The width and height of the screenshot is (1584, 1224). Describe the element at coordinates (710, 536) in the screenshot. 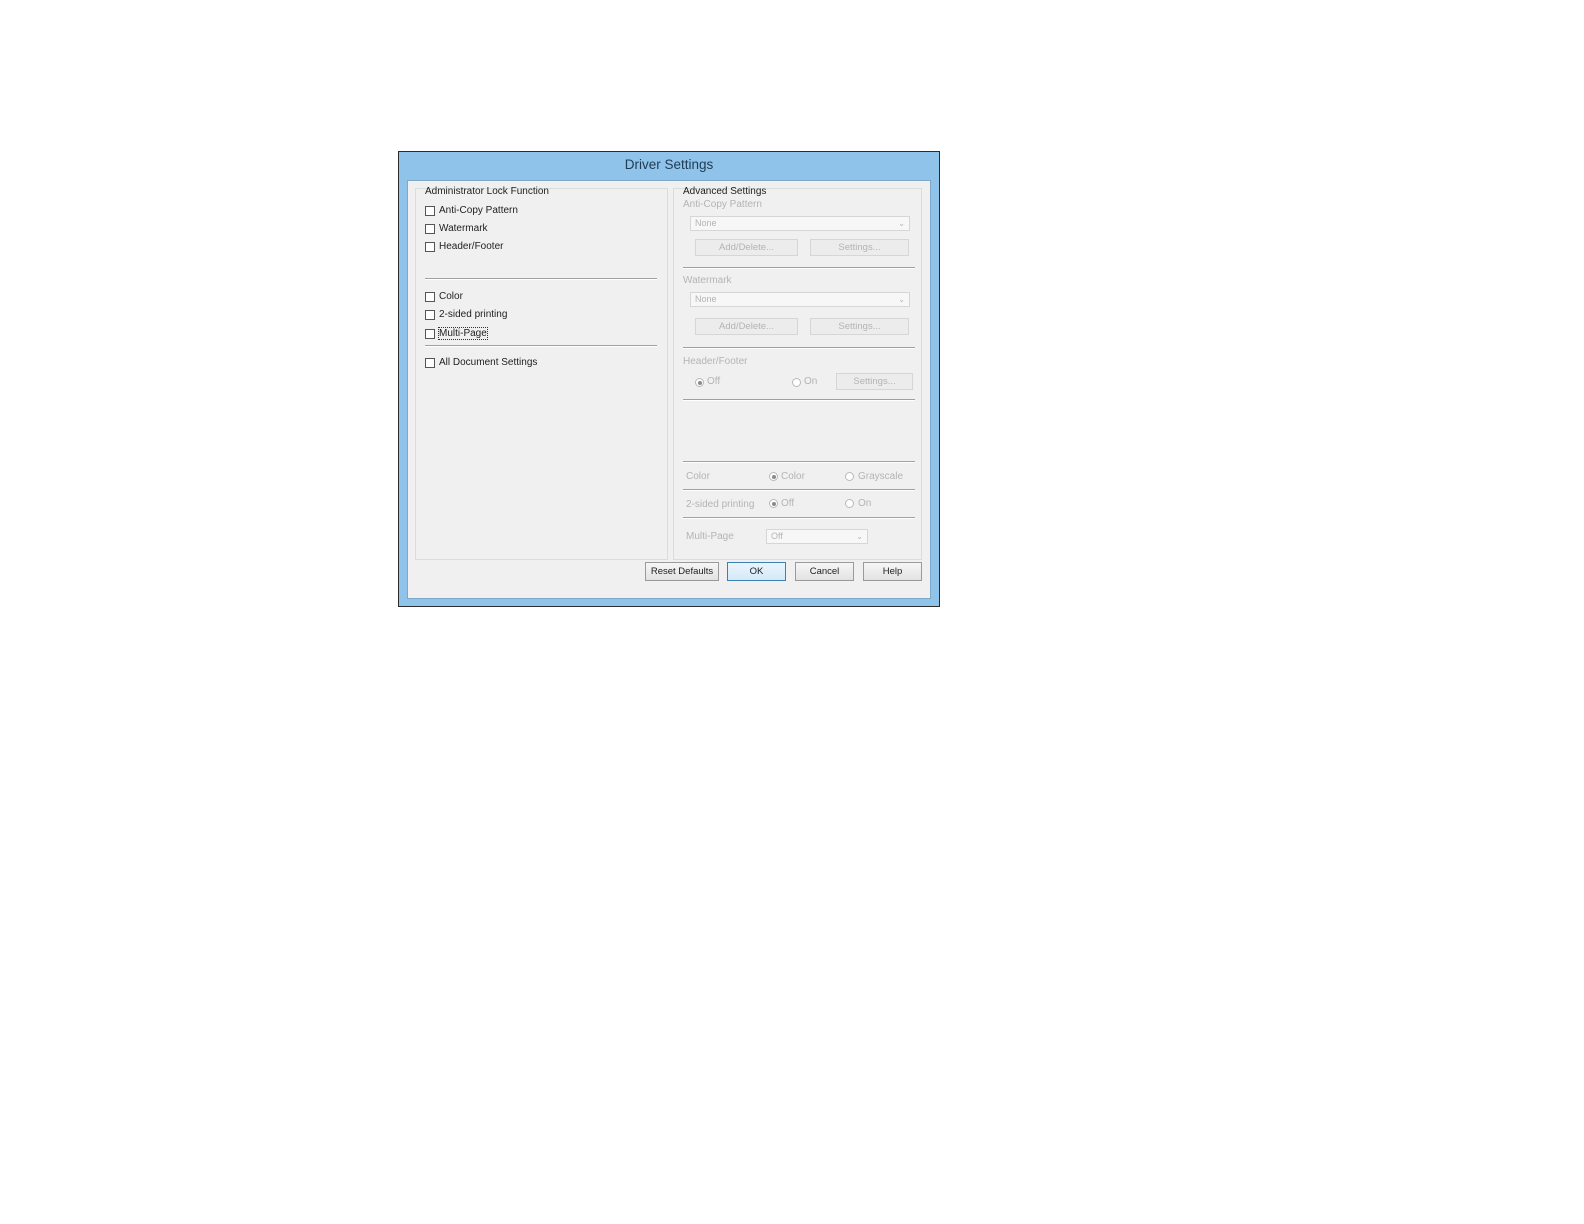

I see `multi-page-setting-label: Multi-Page` at that location.